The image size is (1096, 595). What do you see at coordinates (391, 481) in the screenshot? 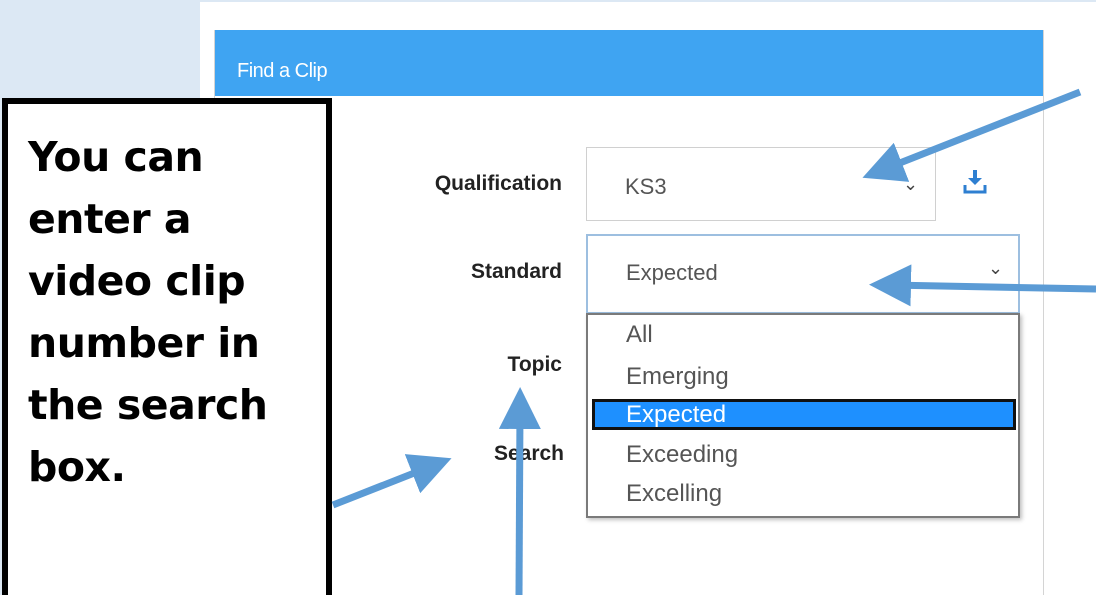
I see `arrow-to-search` at bounding box center [391, 481].